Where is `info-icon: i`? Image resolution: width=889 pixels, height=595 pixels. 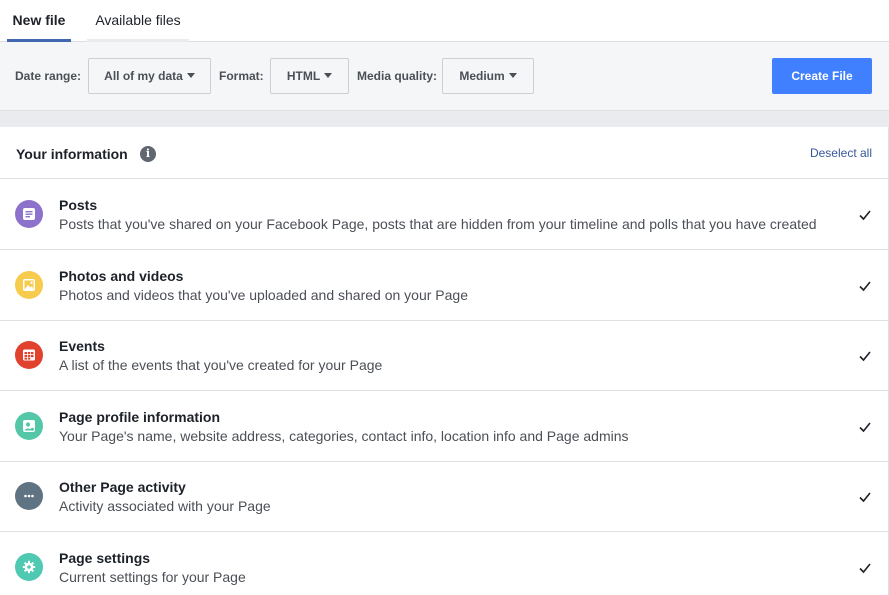 info-icon: i is located at coordinates (148, 154).